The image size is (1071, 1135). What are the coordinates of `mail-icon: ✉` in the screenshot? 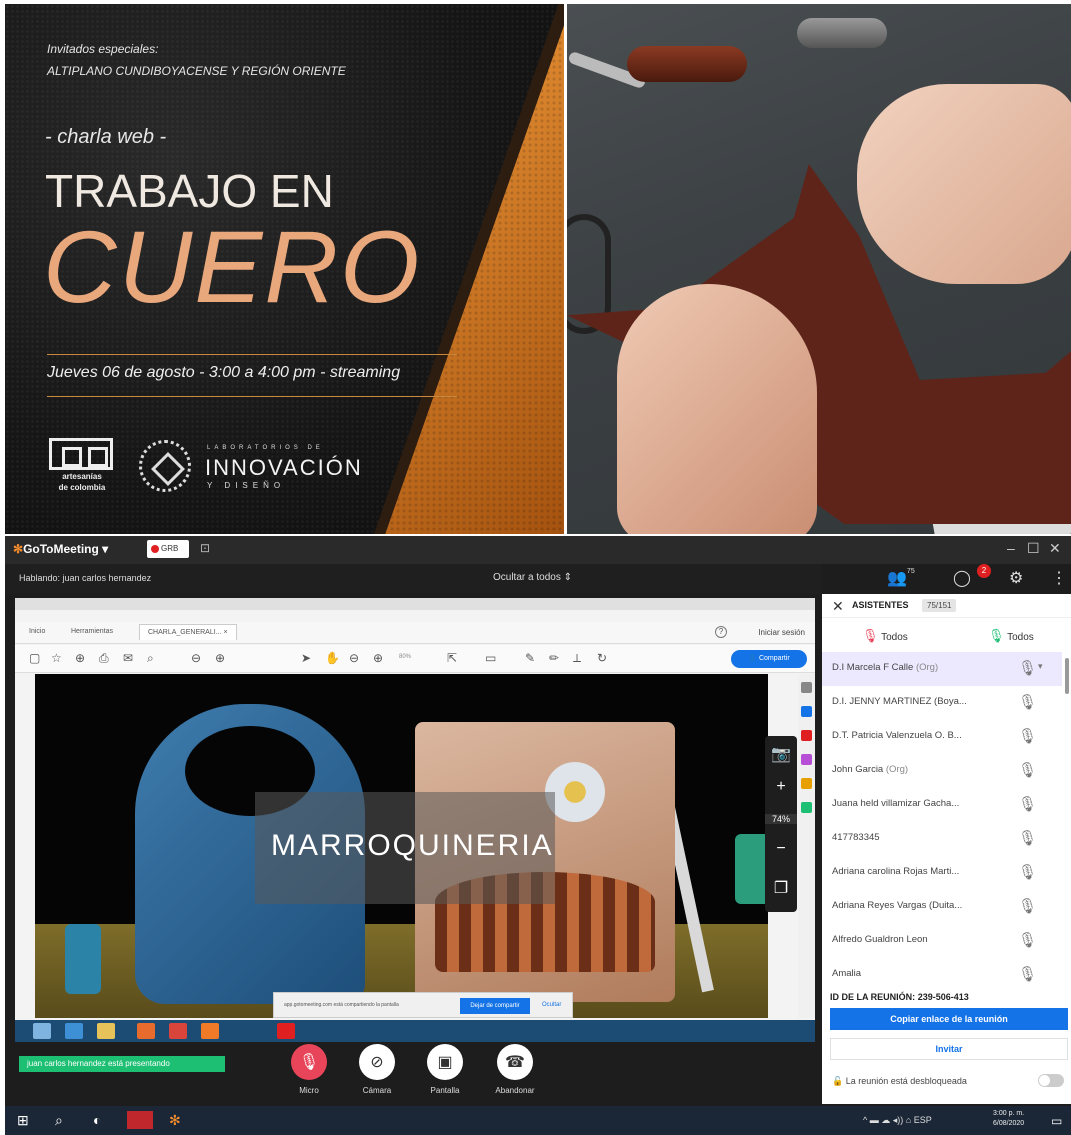 It's located at (128, 658).